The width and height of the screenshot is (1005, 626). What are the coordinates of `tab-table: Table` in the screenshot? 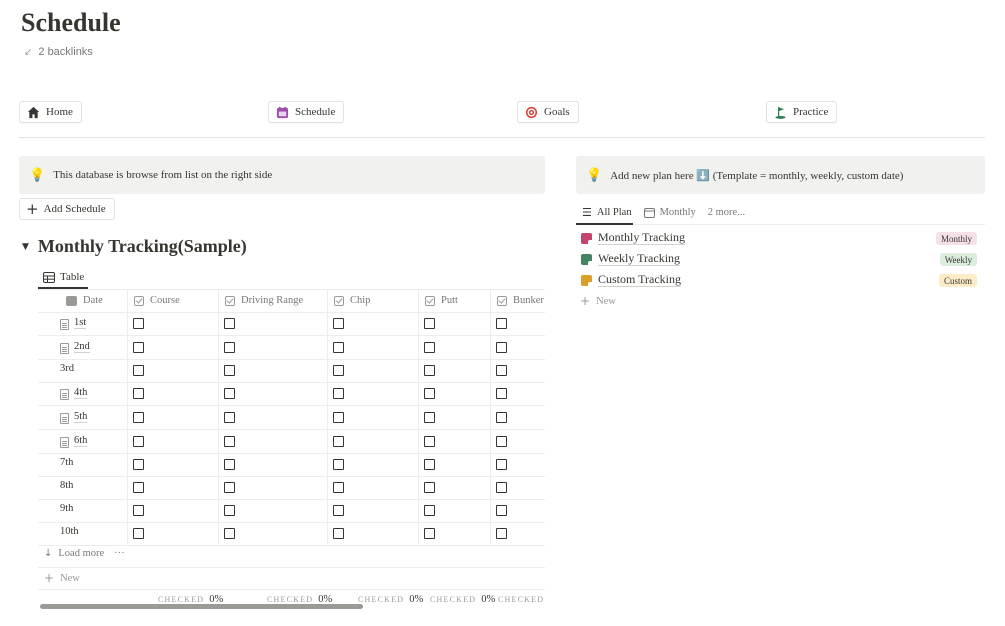 It's located at (63, 277).